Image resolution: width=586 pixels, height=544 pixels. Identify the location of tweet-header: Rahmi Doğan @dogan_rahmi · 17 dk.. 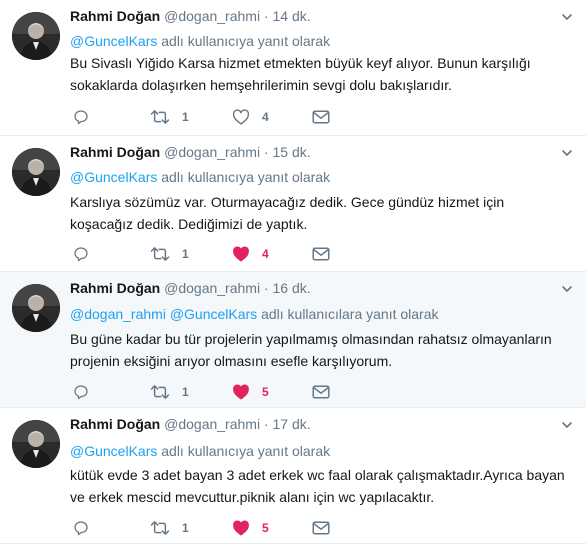
(190, 424).